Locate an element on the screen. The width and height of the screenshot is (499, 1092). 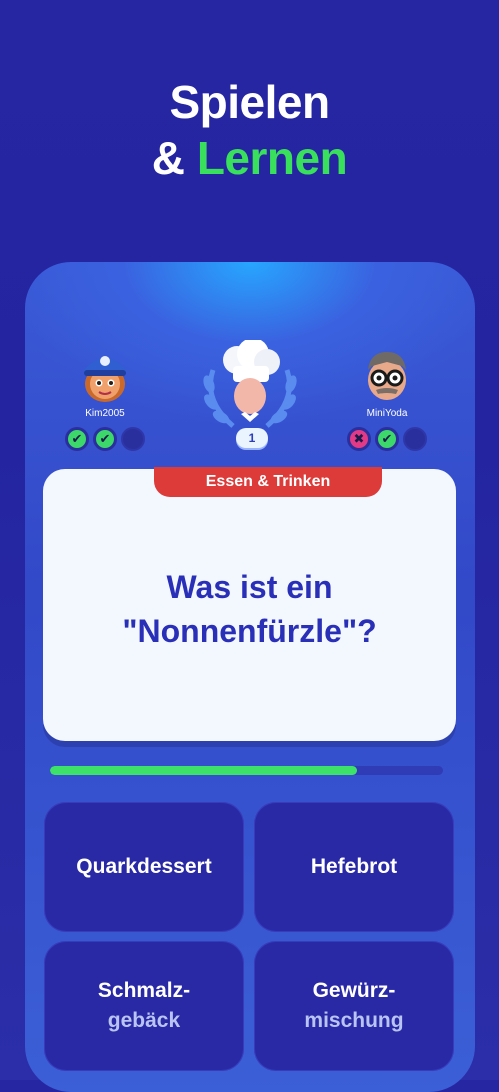
headline-line2: & Lernen is located at coordinates (249, 158).